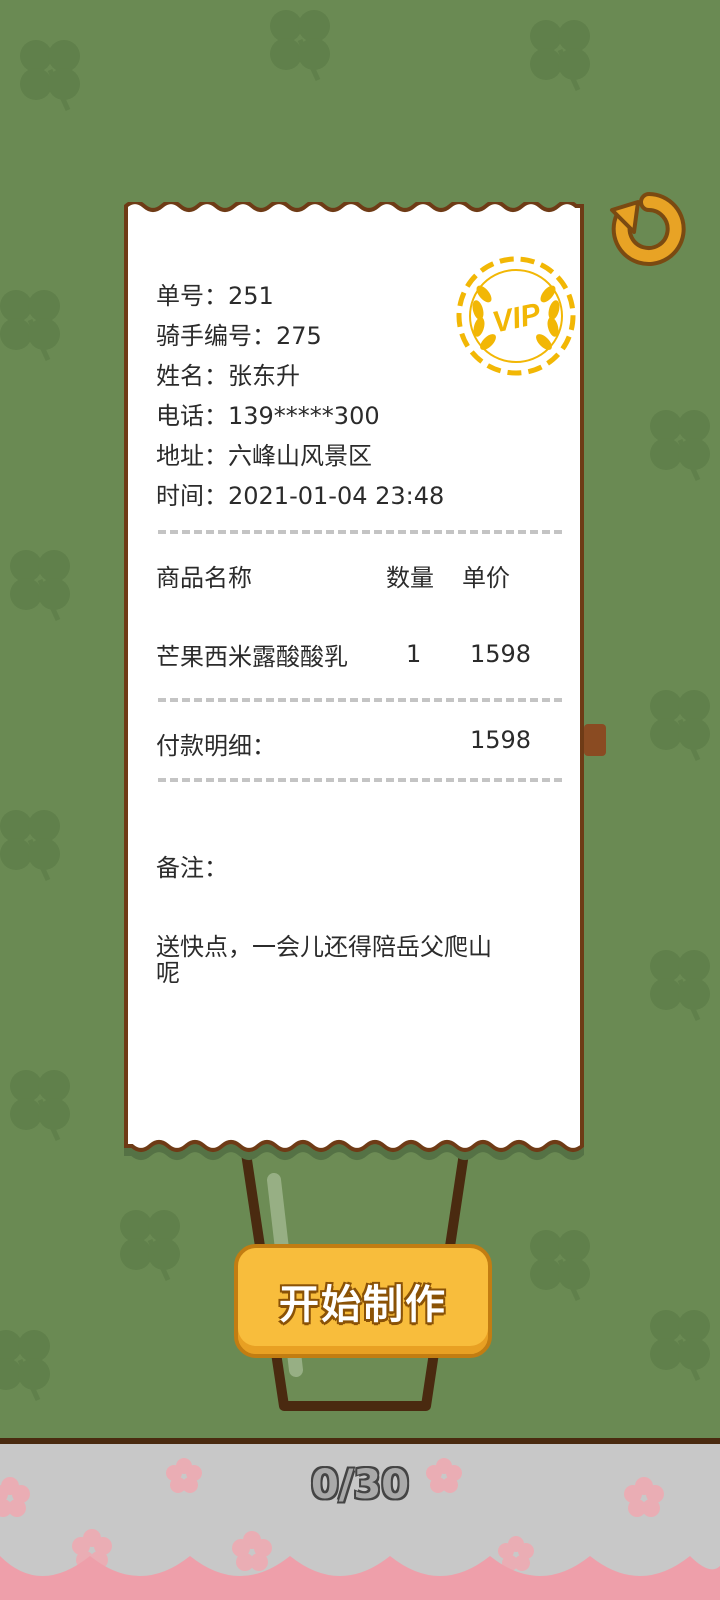 Image resolution: width=720 pixels, height=1600 pixels. Describe the element at coordinates (168, 973) in the screenshot. I see `remark-text-line-2: 呢` at that location.